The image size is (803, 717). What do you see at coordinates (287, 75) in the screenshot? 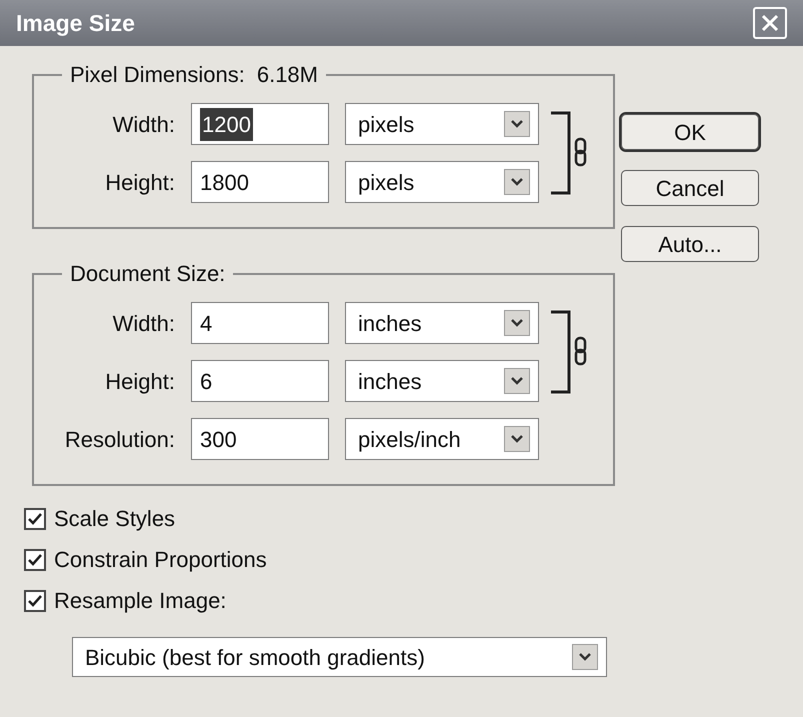
I see `group-value: 6.18M` at bounding box center [287, 75].